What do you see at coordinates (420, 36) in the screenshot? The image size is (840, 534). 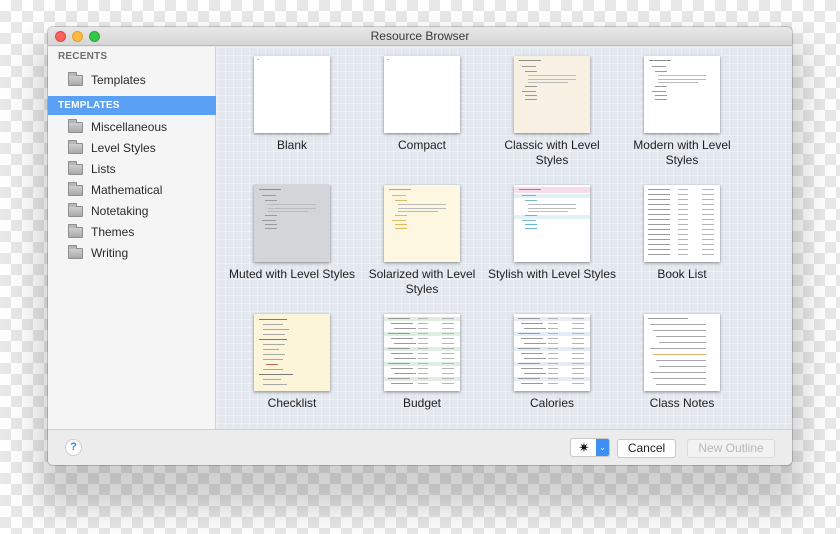 I see `title-bar: Resource Browser` at bounding box center [420, 36].